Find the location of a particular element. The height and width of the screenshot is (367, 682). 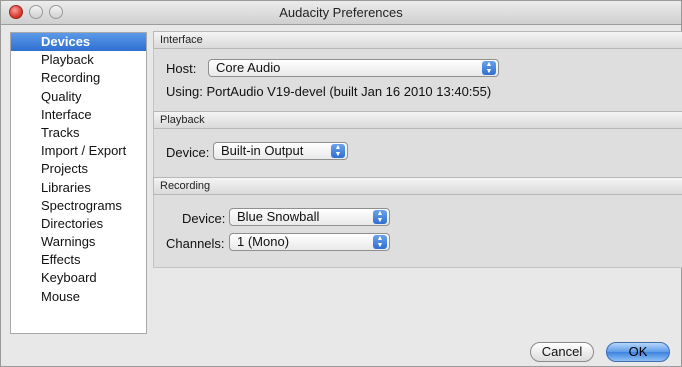

playback-group: Playback Device: Built-in Output ▲ ▼ is located at coordinates (417, 144).